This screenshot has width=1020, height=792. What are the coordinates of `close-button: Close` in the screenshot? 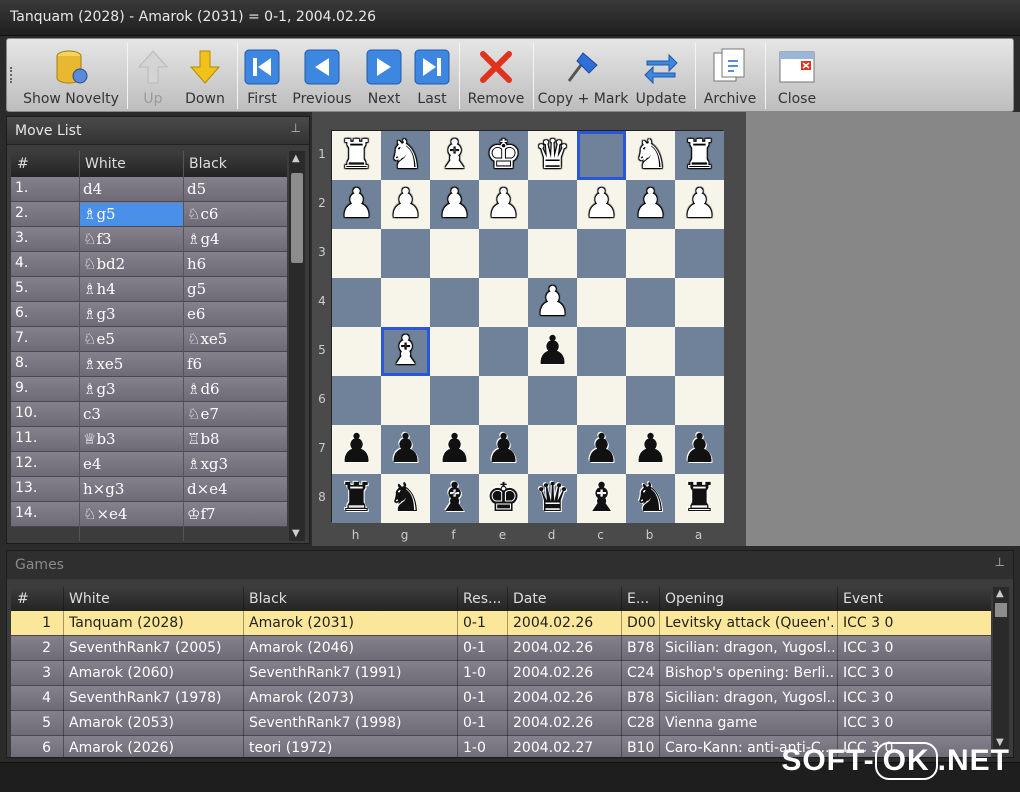 It's located at (797, 76).